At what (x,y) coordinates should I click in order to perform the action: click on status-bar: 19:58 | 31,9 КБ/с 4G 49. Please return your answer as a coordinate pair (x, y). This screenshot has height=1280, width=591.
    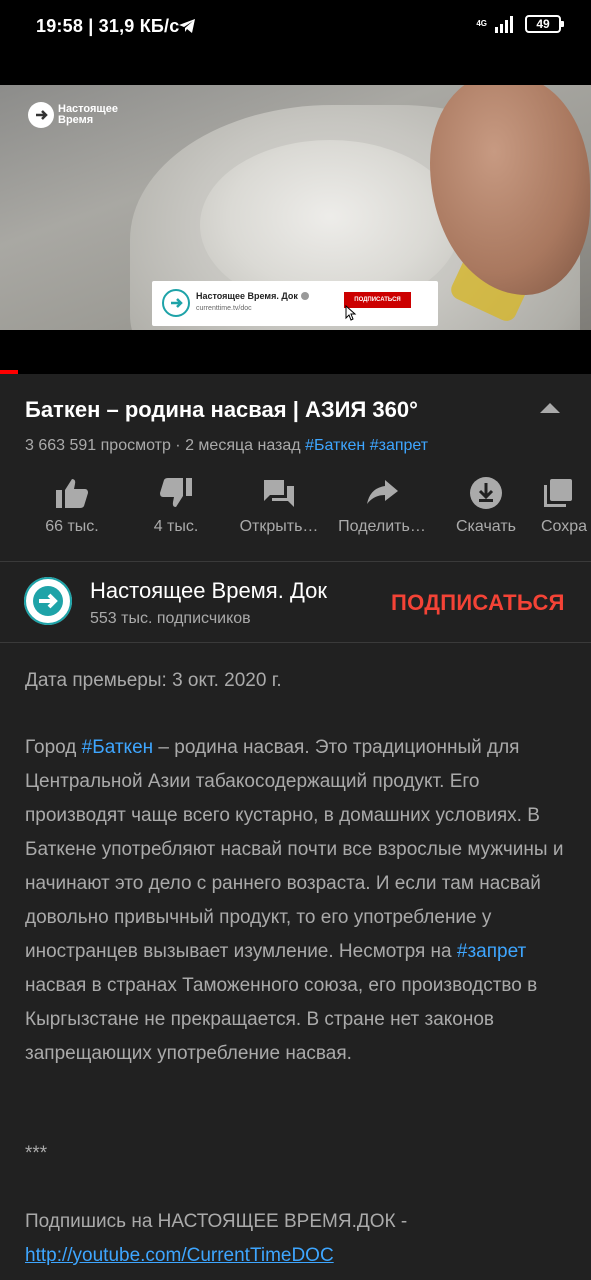
    Looking at the image, I should click on (295, 26).